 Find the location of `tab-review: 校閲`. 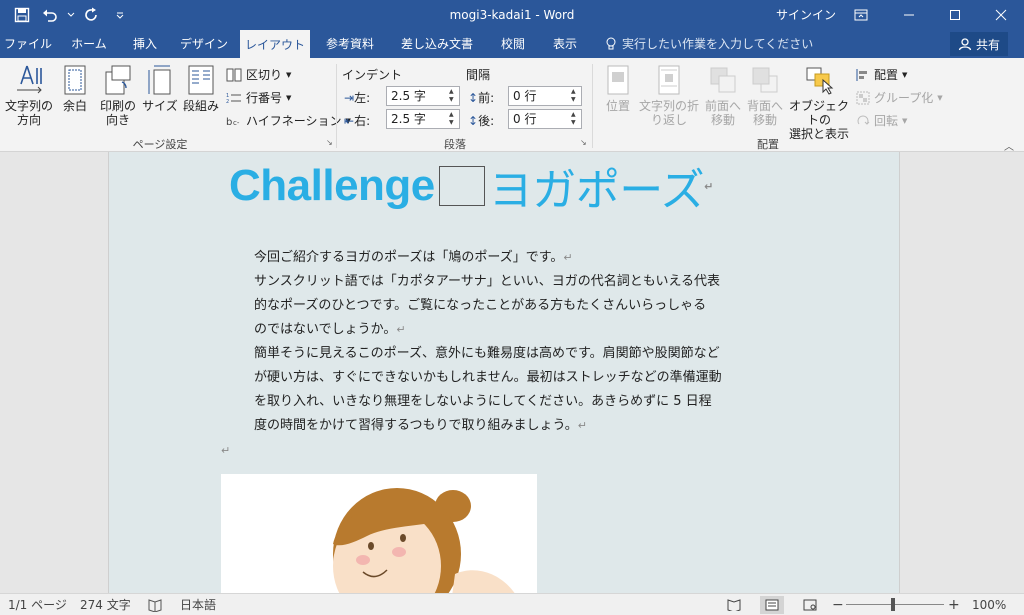

tab-review: 校閲 is located at coordinates (513, 44).